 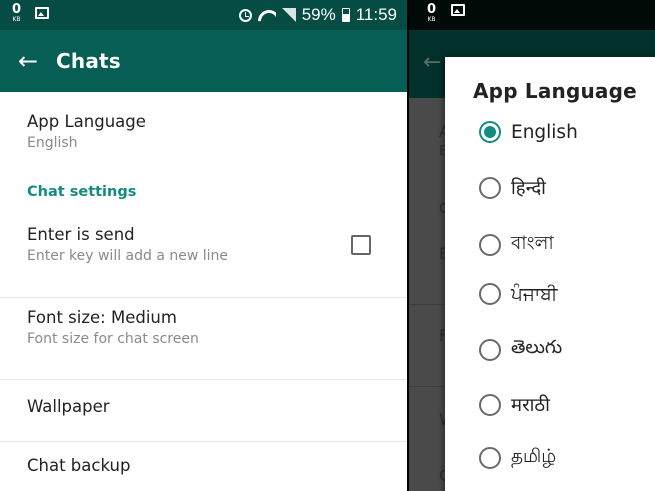 What do you see at coordinates (555, 91) in the screenshot?
I see `dialog-title: App Language` at bounding box center [555, 91].